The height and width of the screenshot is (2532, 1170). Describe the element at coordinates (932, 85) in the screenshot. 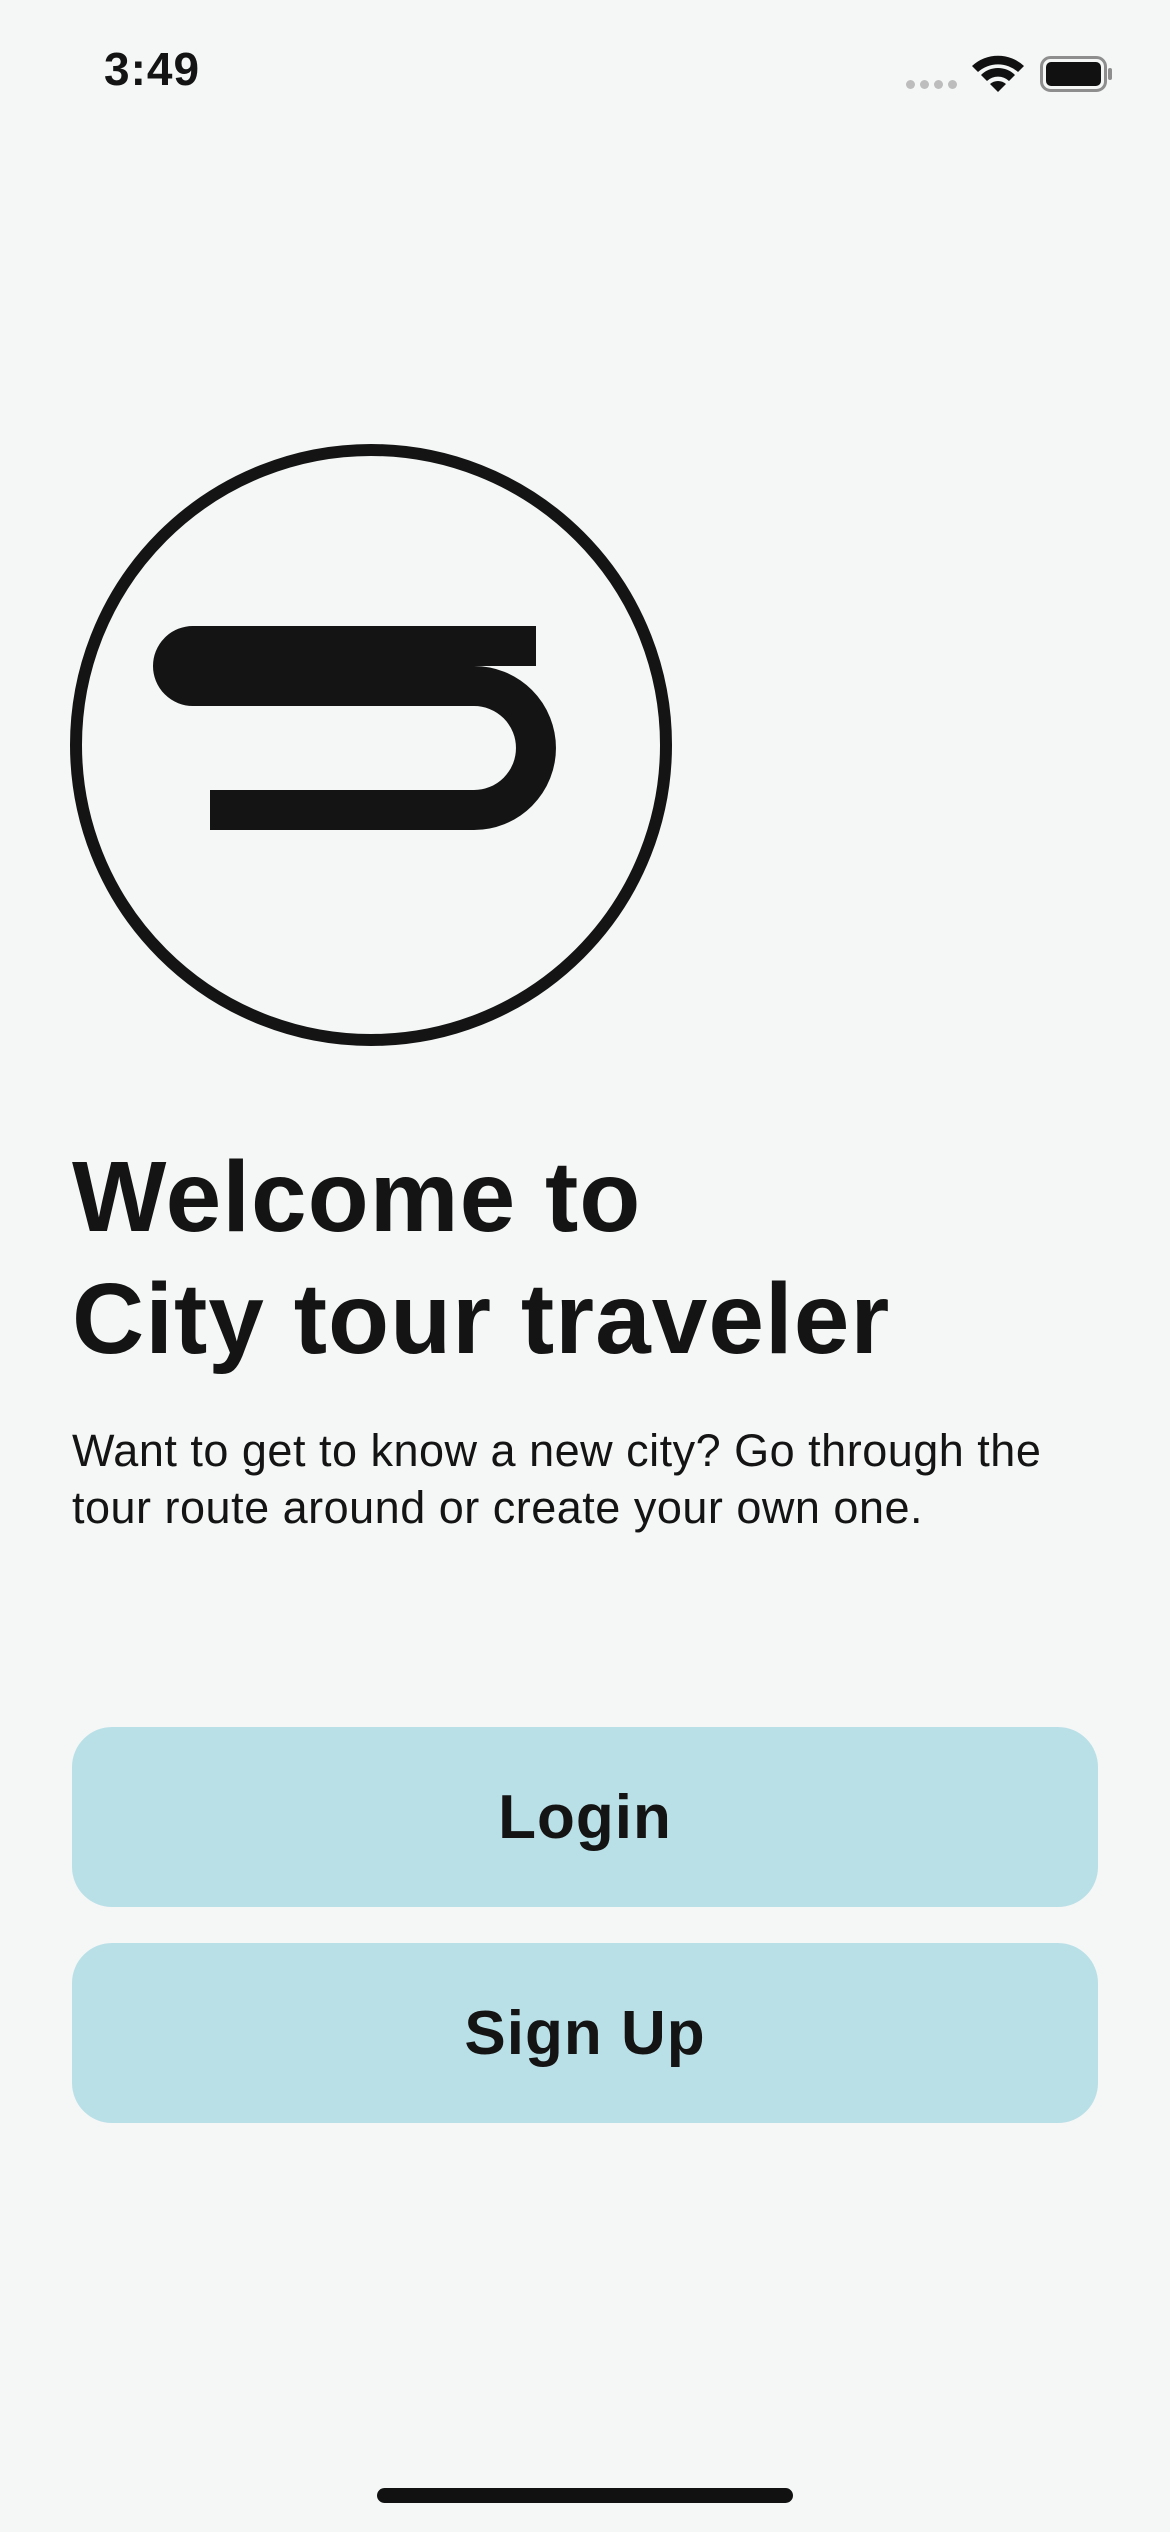

I see `signal-dots-icon` at that location.